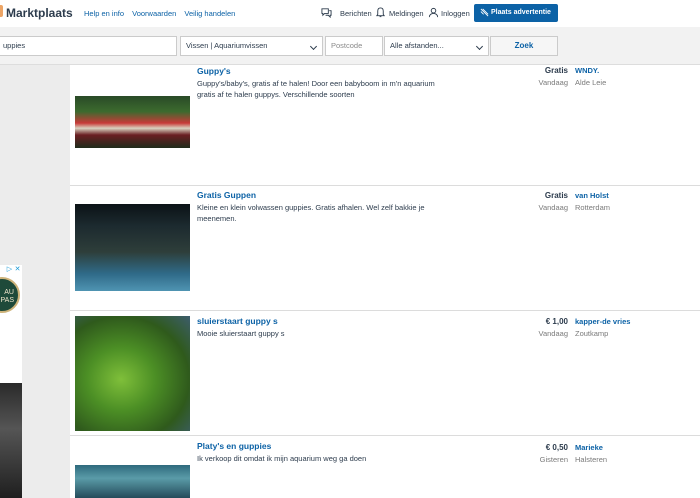 This screenshot has height=498, width=700. I want to click on place-ad-label: Plaats advertentie, so click(521, 12).